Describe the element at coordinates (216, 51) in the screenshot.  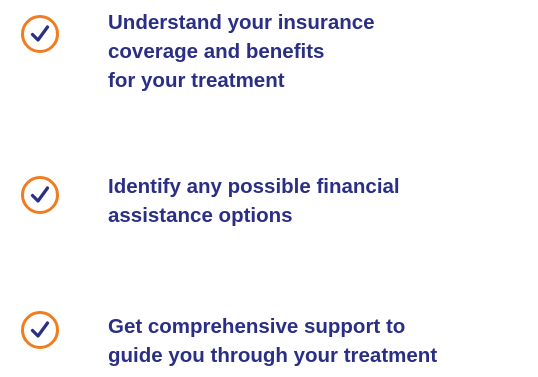
I see `list-item-line: coverage and benefits` at that location.